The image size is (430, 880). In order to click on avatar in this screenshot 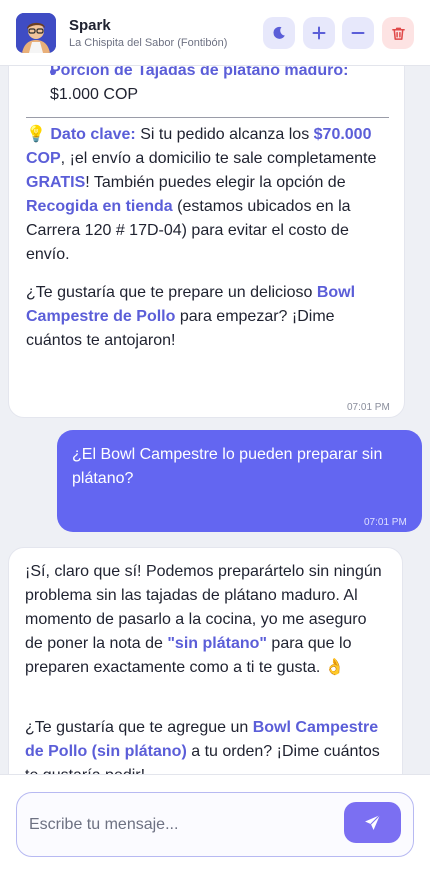, I will do `click(36, 33)`.